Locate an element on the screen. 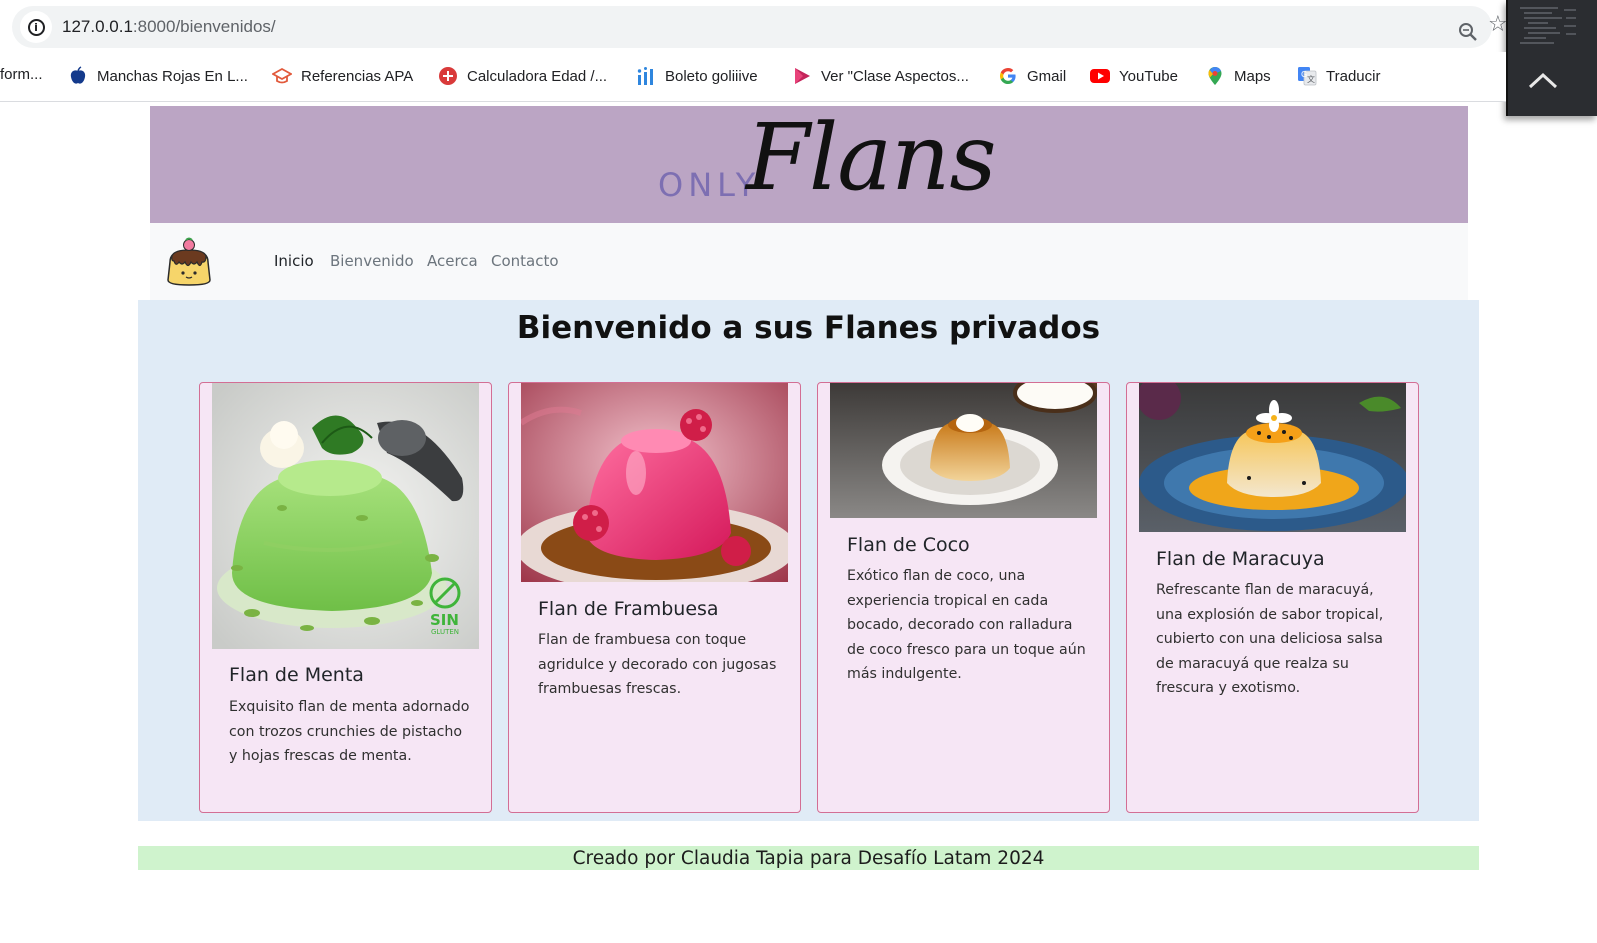 This screenshot has width=1597, height=943. pink-raspberry-flan-image is located at coordinates (654, 482).